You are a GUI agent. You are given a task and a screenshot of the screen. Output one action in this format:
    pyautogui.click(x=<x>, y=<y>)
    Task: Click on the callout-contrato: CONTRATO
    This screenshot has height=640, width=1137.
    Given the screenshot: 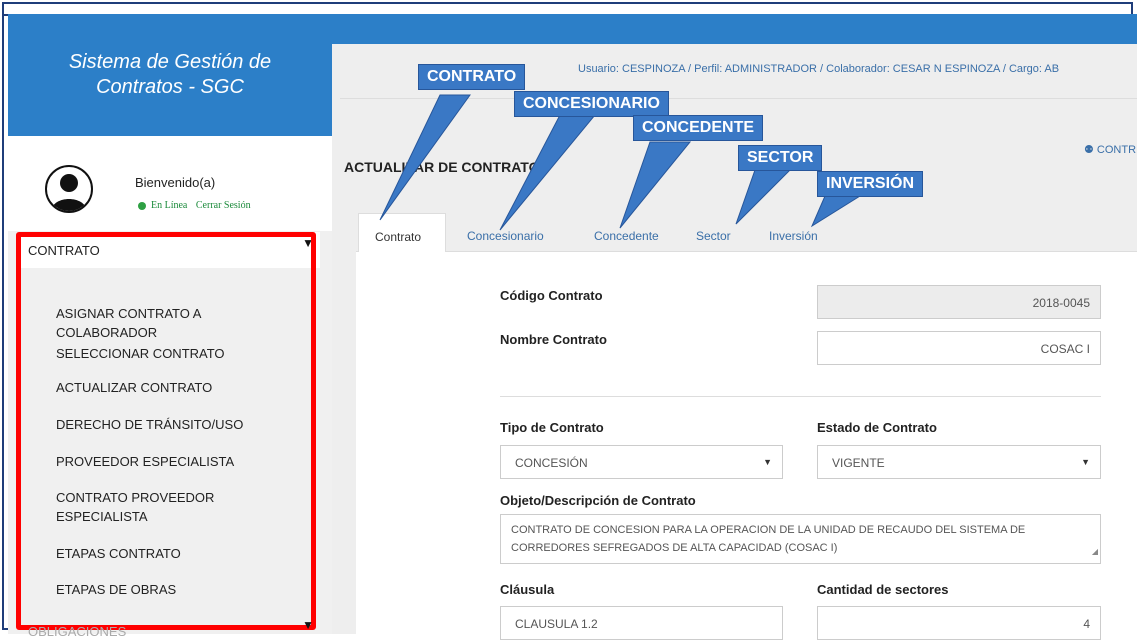 What is the action you would take?
    pyautogui.click(x=472, y=77)
    